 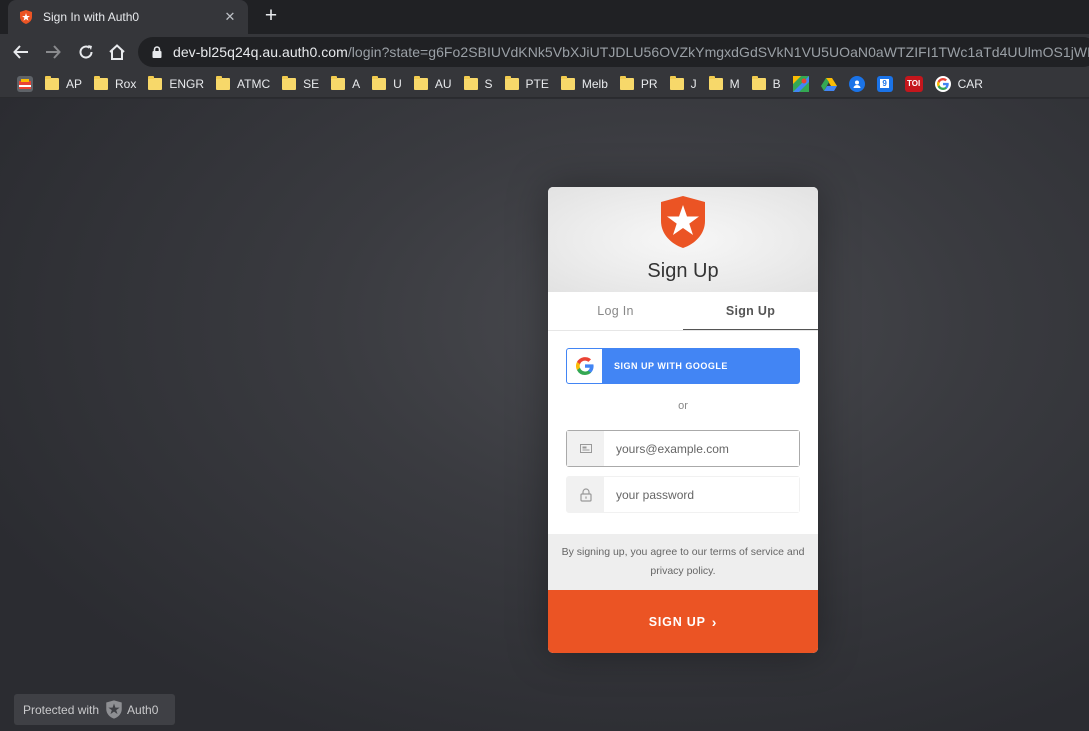 I want to click on bookmark-au: AU, so click(x=433, y=84).